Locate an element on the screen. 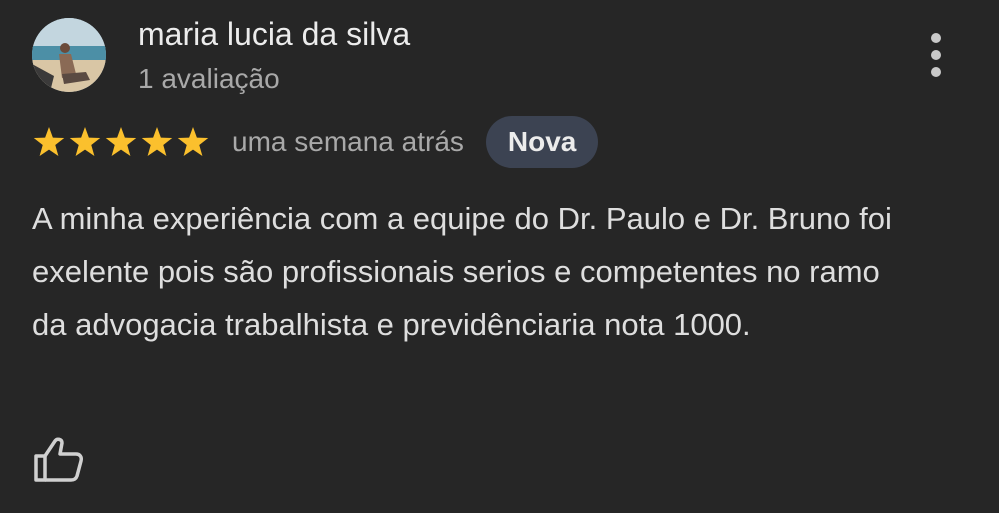 The height and width of the screenshot is (513, 999). more-options-button is located at coordinates (936, 55).